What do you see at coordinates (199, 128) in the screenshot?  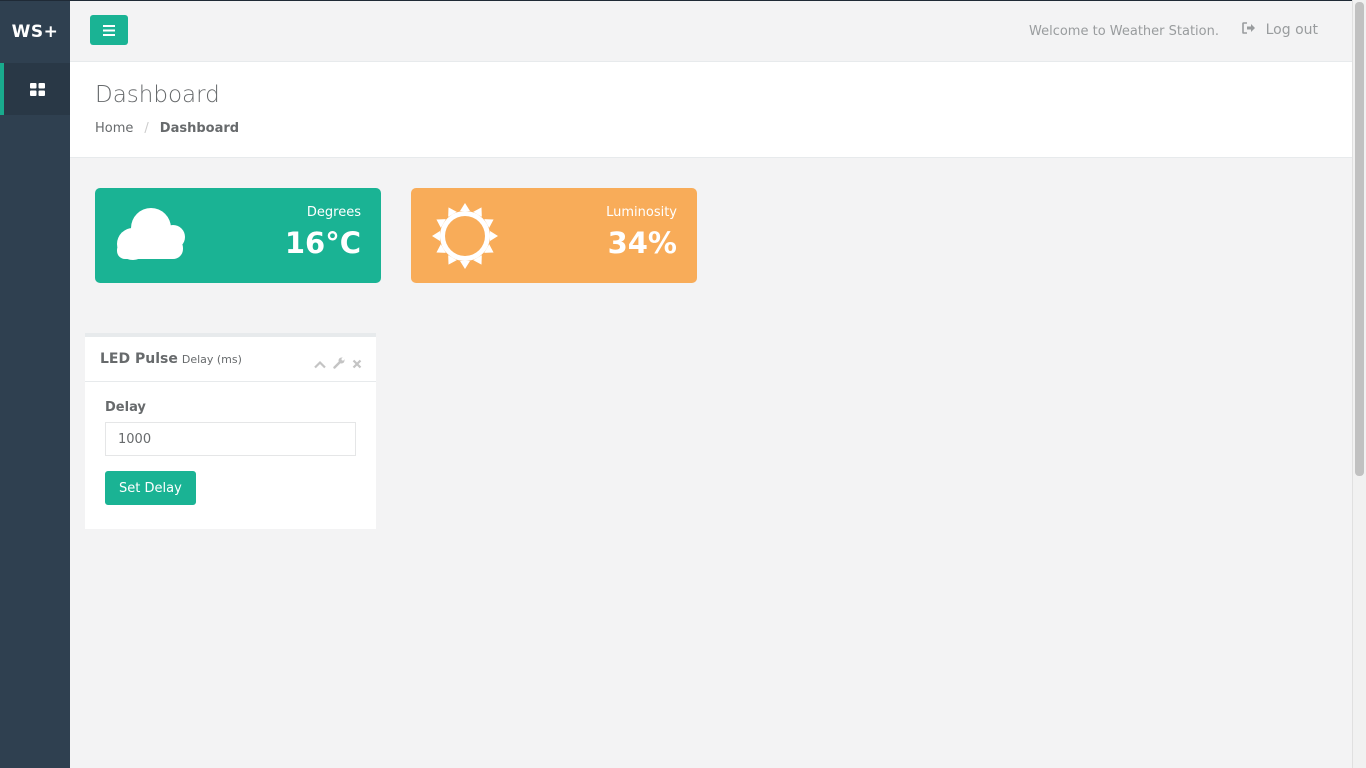 I see `breadcrumb-current: Dashboard` at bounding box center [199, 128].